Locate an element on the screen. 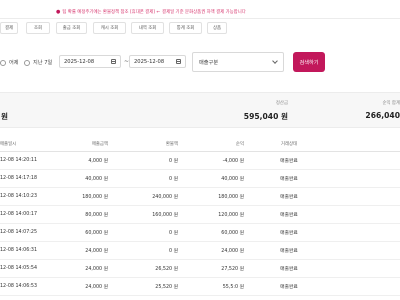 This screenshot has width=400, height=300. notice-text-left: 팁 확률 예정주기에는 환불정책 참조 [휴대폰 결제] ← is located at coordinates (111, 12).